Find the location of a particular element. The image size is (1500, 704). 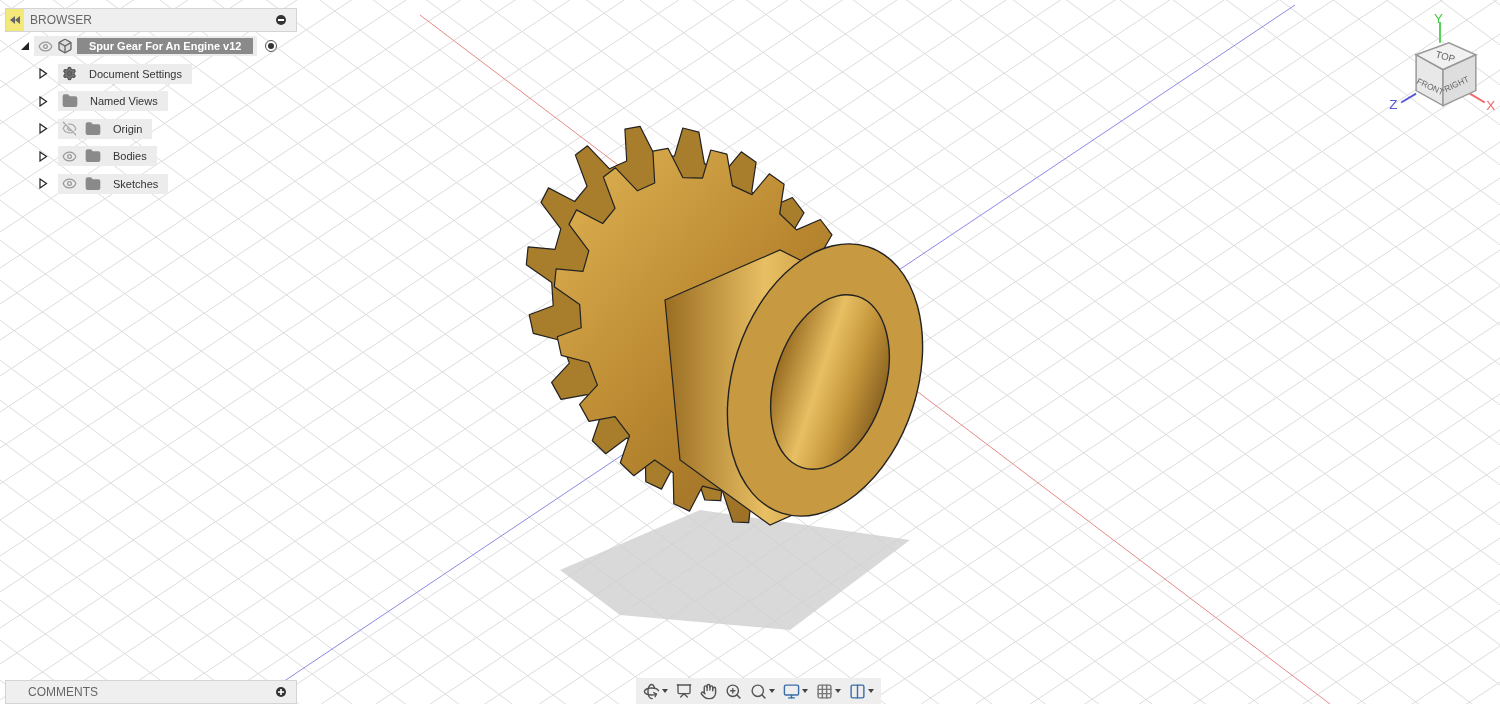

document-name: Spur Gear For An Engine v12 is located at coordinates (165, 46).